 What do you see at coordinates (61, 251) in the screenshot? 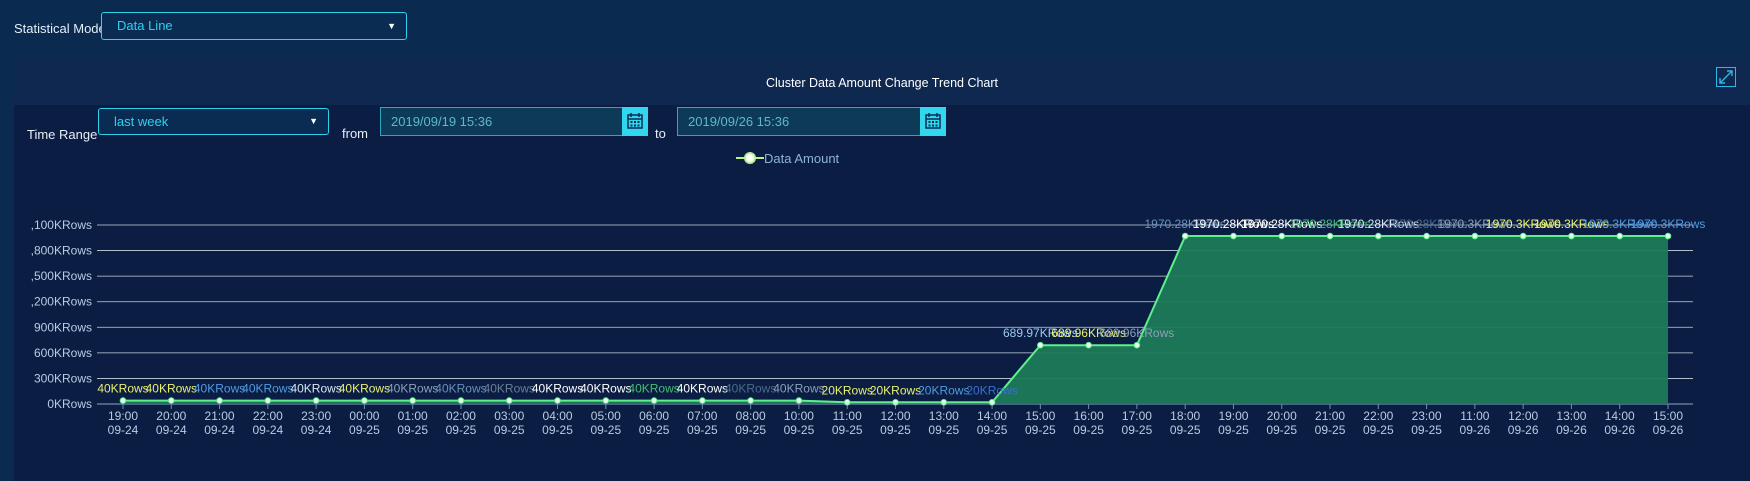
I see `y-tick-label: ,800KRows` at bounding box center [61, 251].